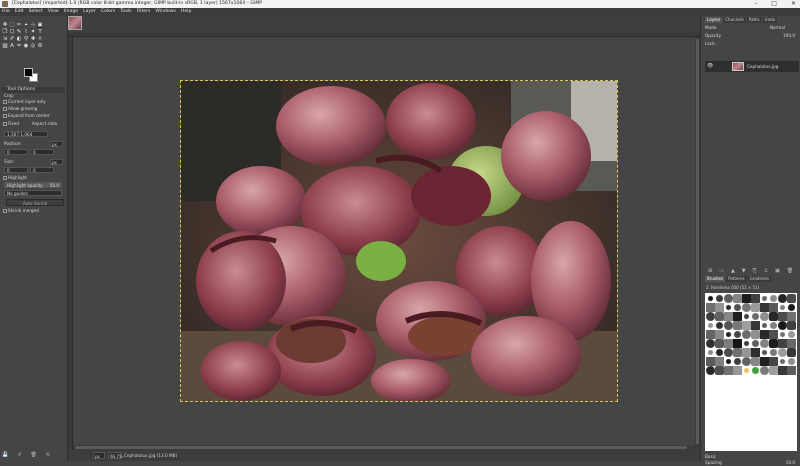  What do you see at coordinates (40, 32) in the screenshot?
I see `text-tool-icon: T` at bounding box center [40, 32].